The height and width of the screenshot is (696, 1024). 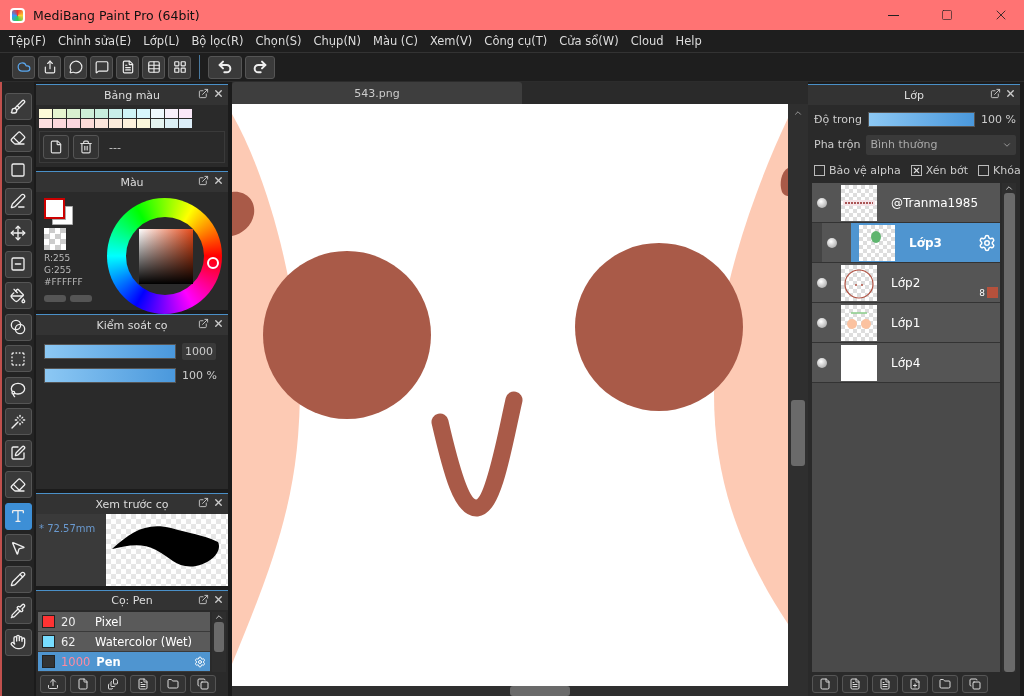 I want to click on menu-item: Lớp(L), so click(x=161, y=41).